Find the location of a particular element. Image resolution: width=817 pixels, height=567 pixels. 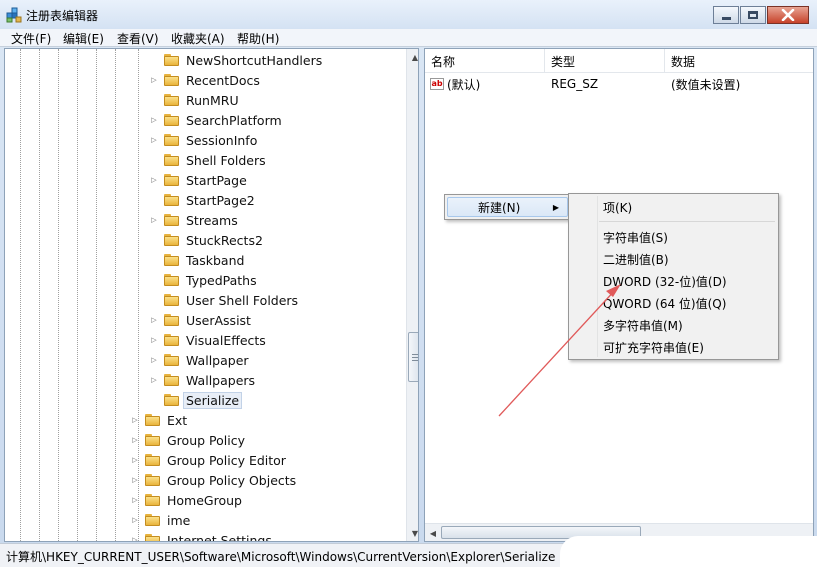

tree-item-label: User Shell Folders is located at coordinates (242, 300).